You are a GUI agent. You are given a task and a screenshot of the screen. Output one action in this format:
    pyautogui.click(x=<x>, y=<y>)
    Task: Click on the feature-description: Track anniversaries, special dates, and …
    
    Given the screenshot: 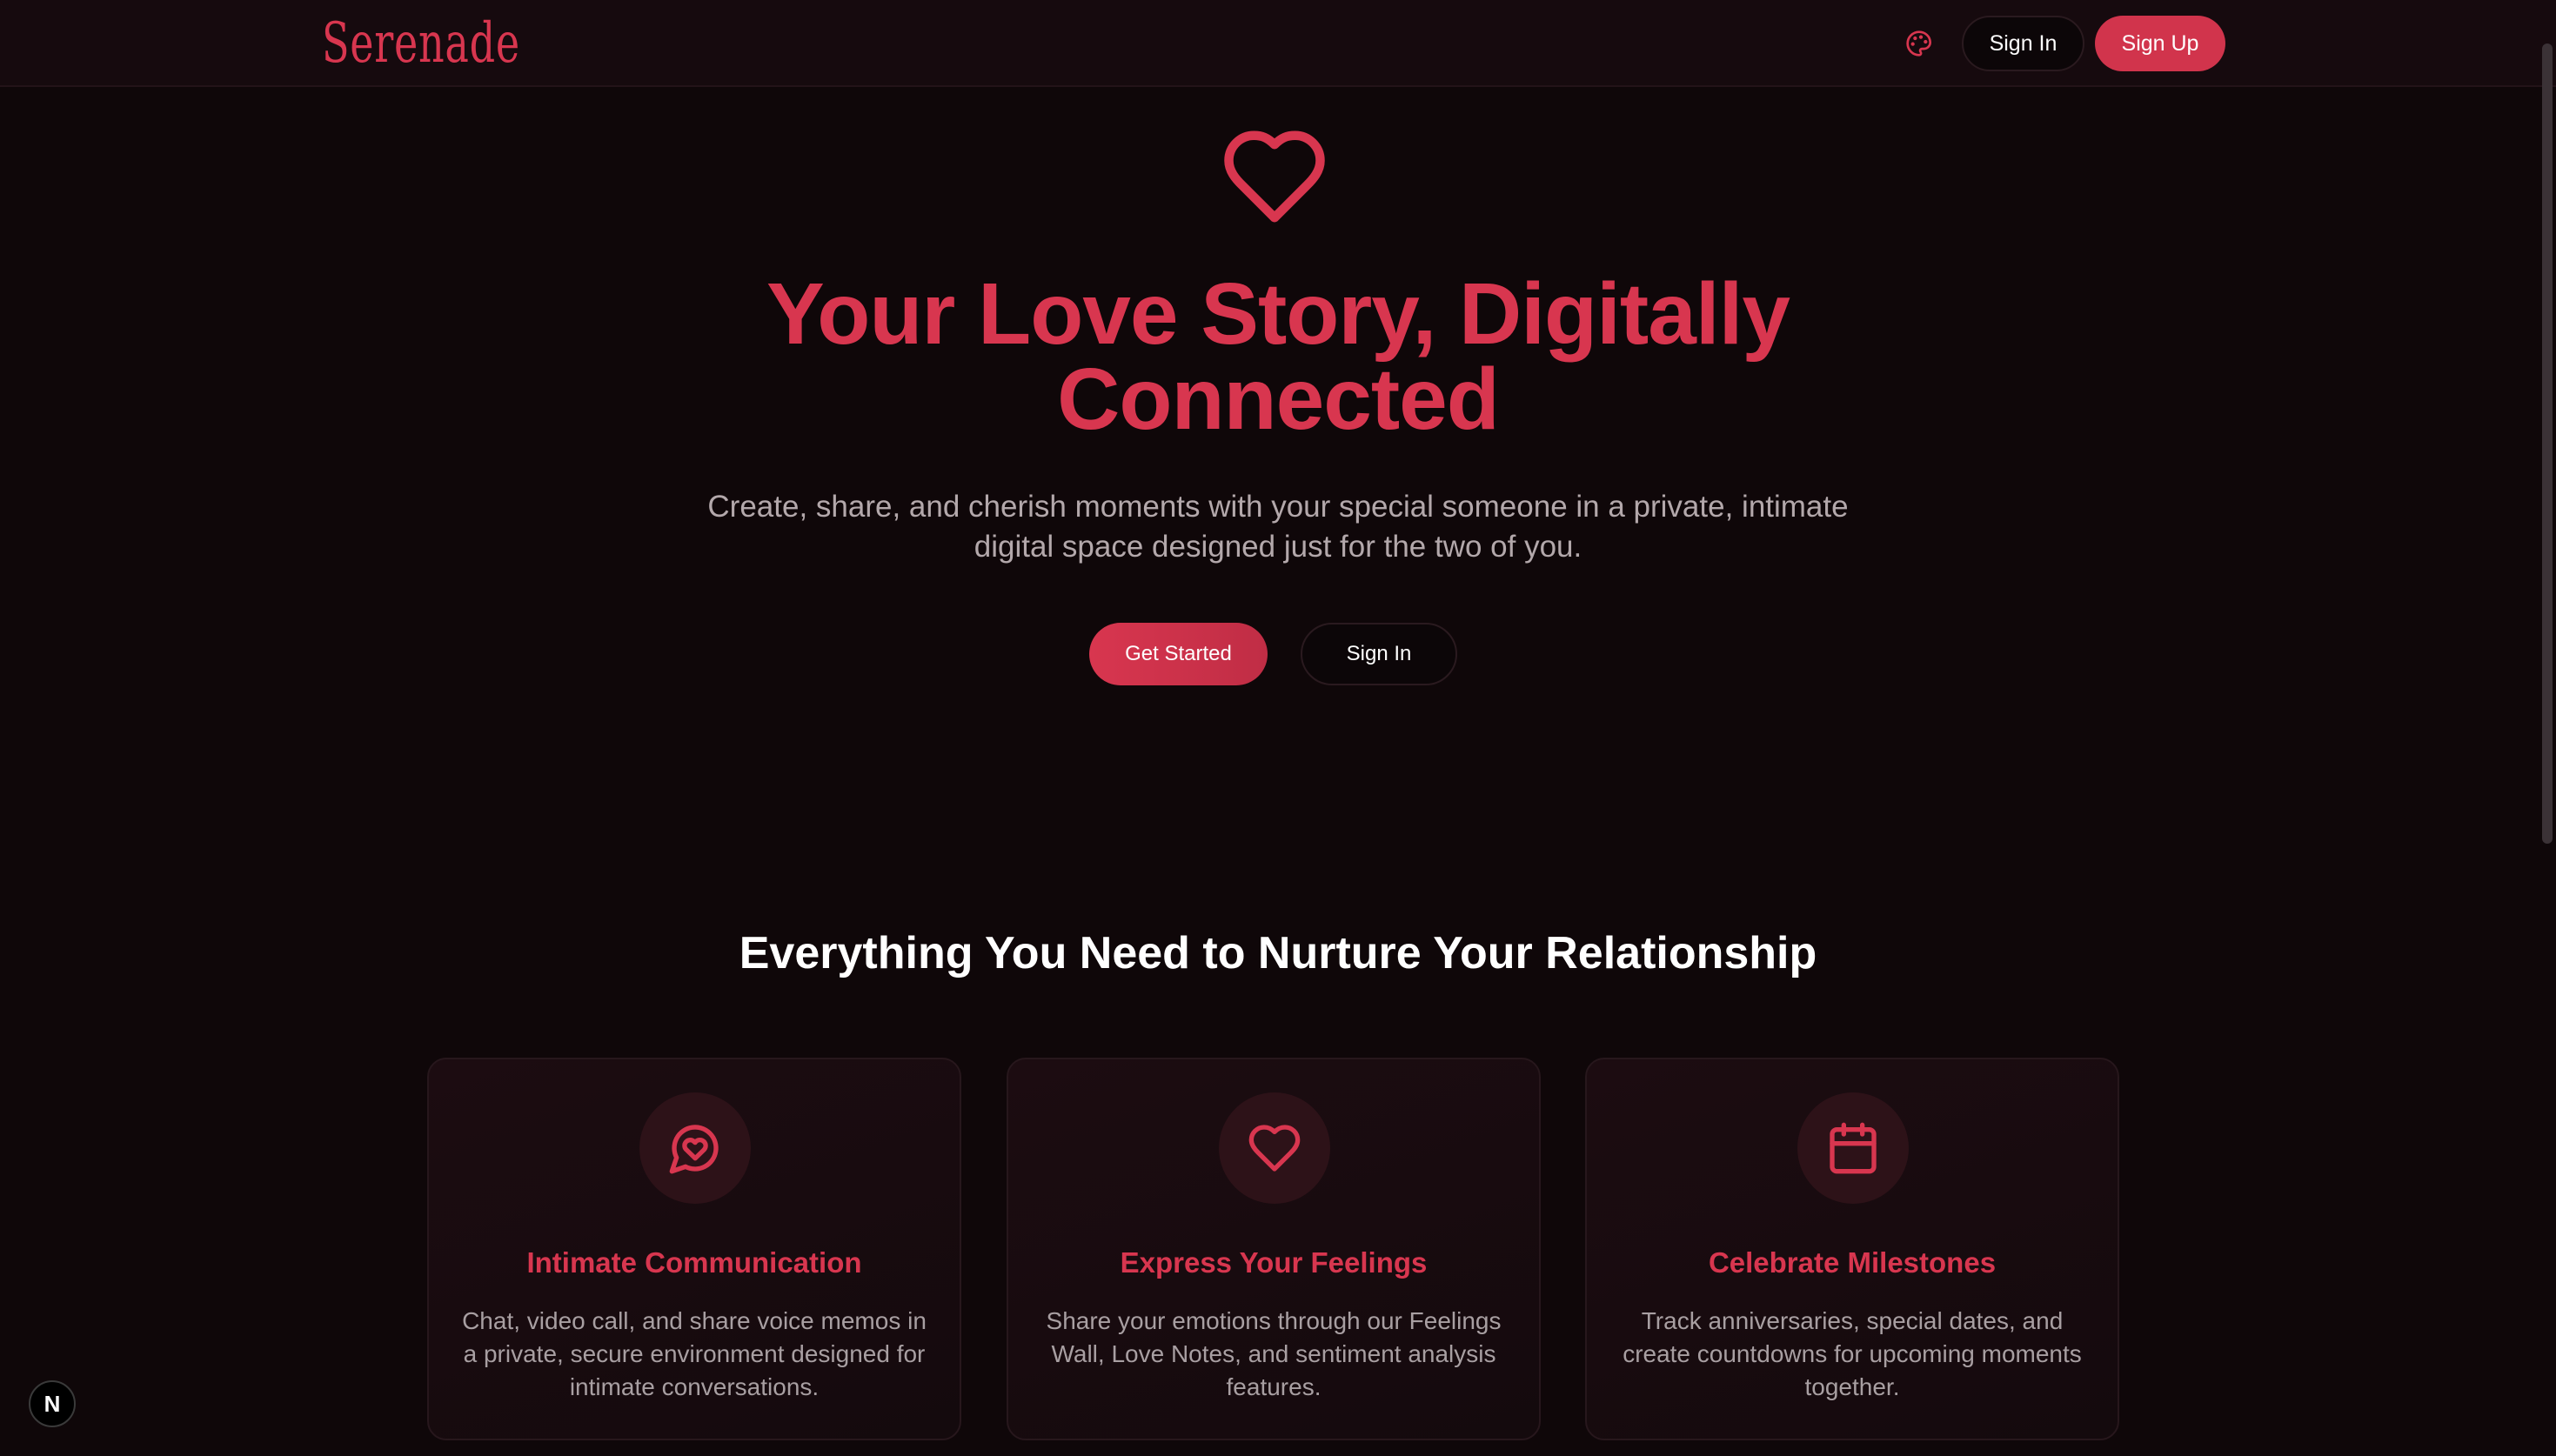 What is the action you would take?
    pyautogui.click(x=1852, y=1353)
    